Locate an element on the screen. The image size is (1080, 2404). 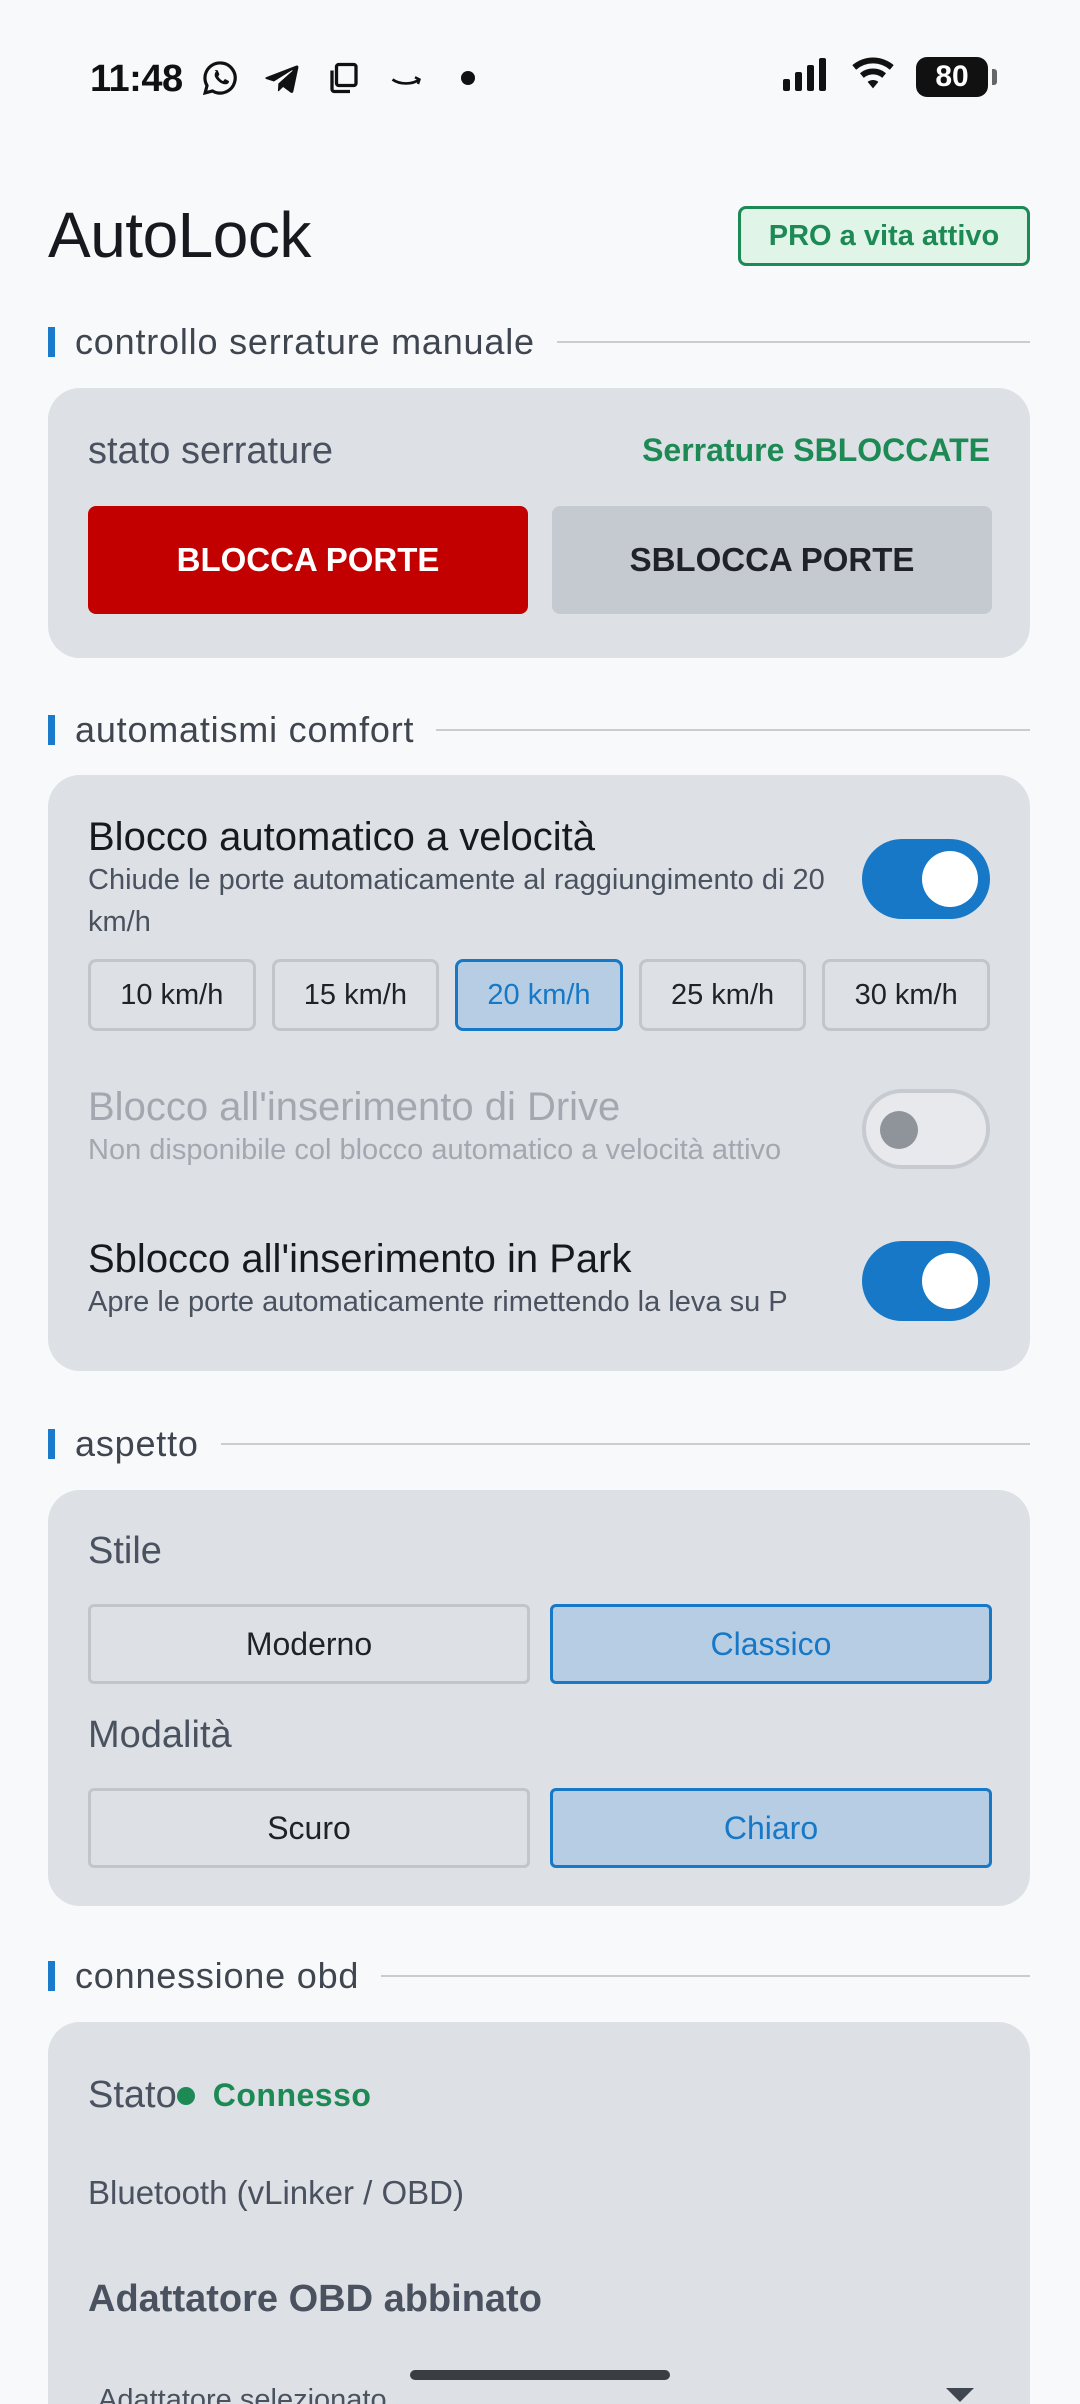
battery-icon: 80 is located at coordinates (956, 76).